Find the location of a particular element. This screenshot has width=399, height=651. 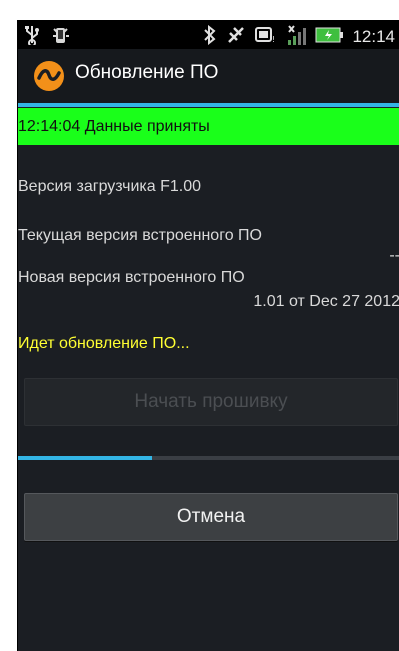

status-banner: 12:14:04 Данные приняты is located at coordinates (208, 126).